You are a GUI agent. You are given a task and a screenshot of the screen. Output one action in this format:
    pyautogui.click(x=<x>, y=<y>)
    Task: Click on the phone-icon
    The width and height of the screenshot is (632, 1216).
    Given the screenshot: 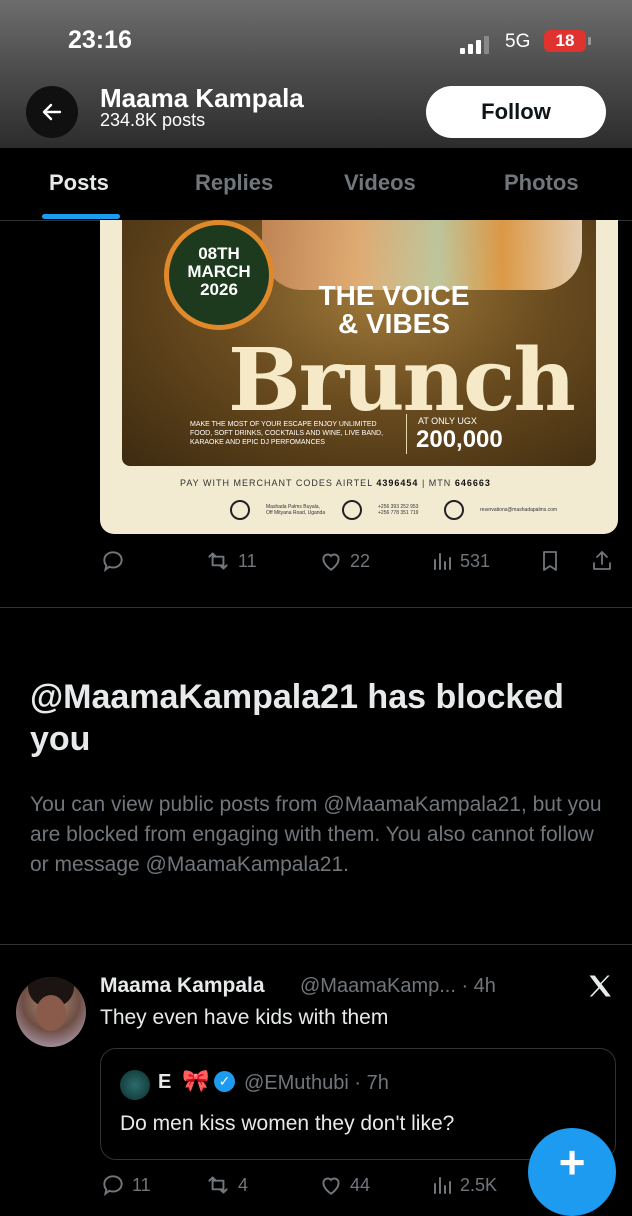 What is the action you would take?
    pyautogui.click(x=352, y=510)
    